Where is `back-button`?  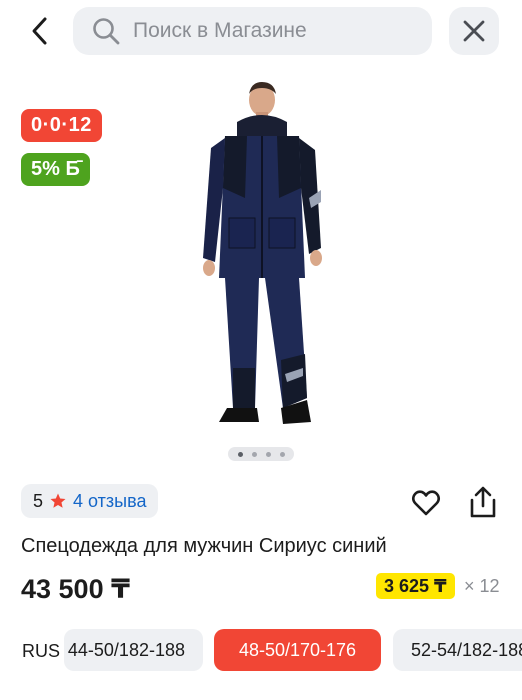 back-button is located at coordinates (40, 31).